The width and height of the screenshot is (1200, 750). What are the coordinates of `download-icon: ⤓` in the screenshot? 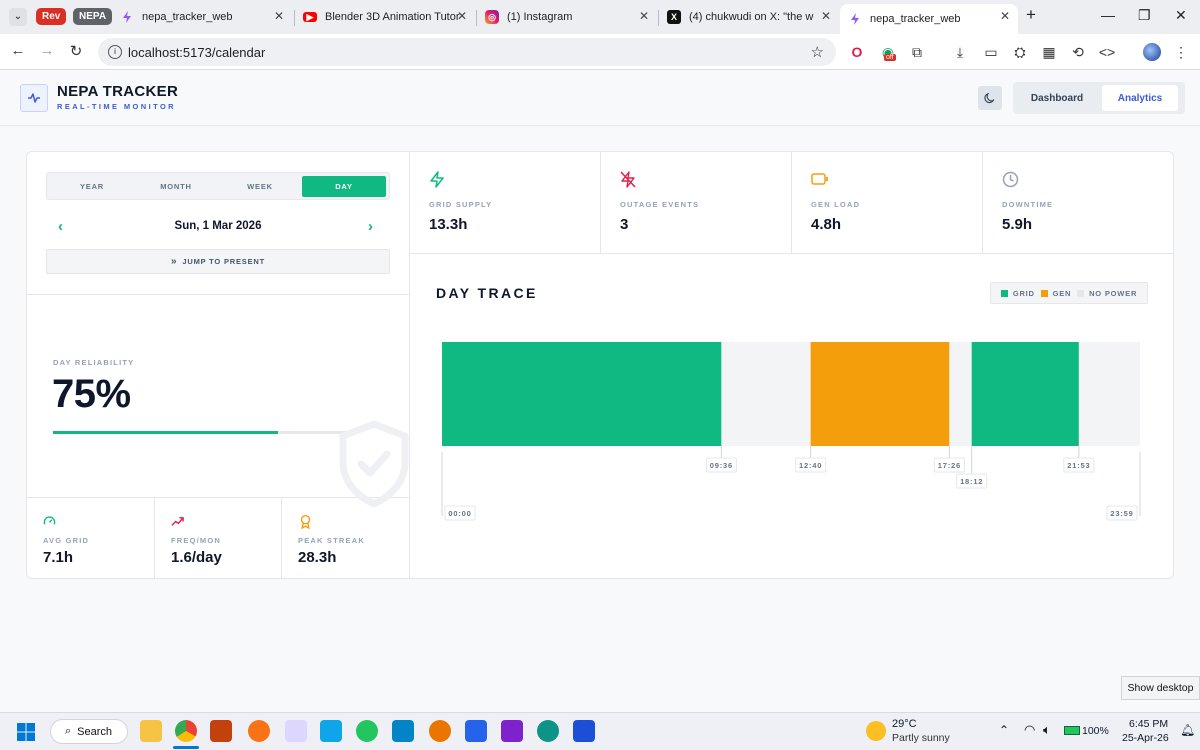 It's located at (960, 52).